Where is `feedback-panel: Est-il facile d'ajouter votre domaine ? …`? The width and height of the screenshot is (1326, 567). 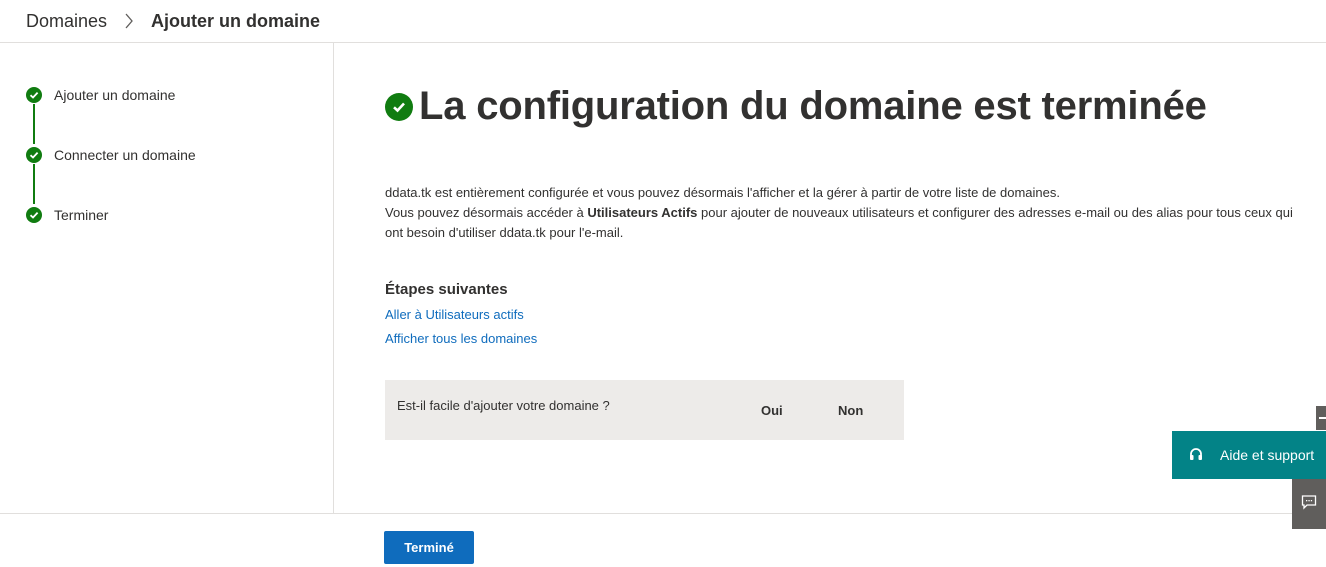
feedback-panel: Est-il facile d'ajouter votre domaine ? … is located at coordinates (644, 410).